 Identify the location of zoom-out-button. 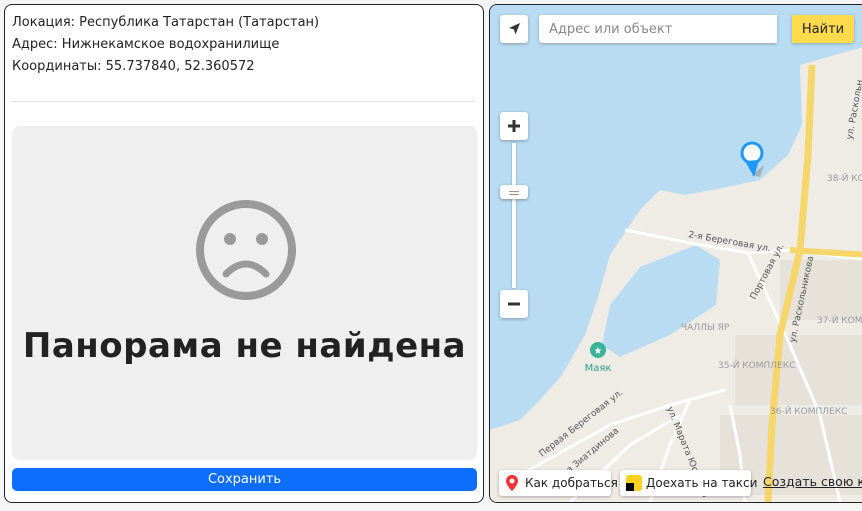
(514, 304).